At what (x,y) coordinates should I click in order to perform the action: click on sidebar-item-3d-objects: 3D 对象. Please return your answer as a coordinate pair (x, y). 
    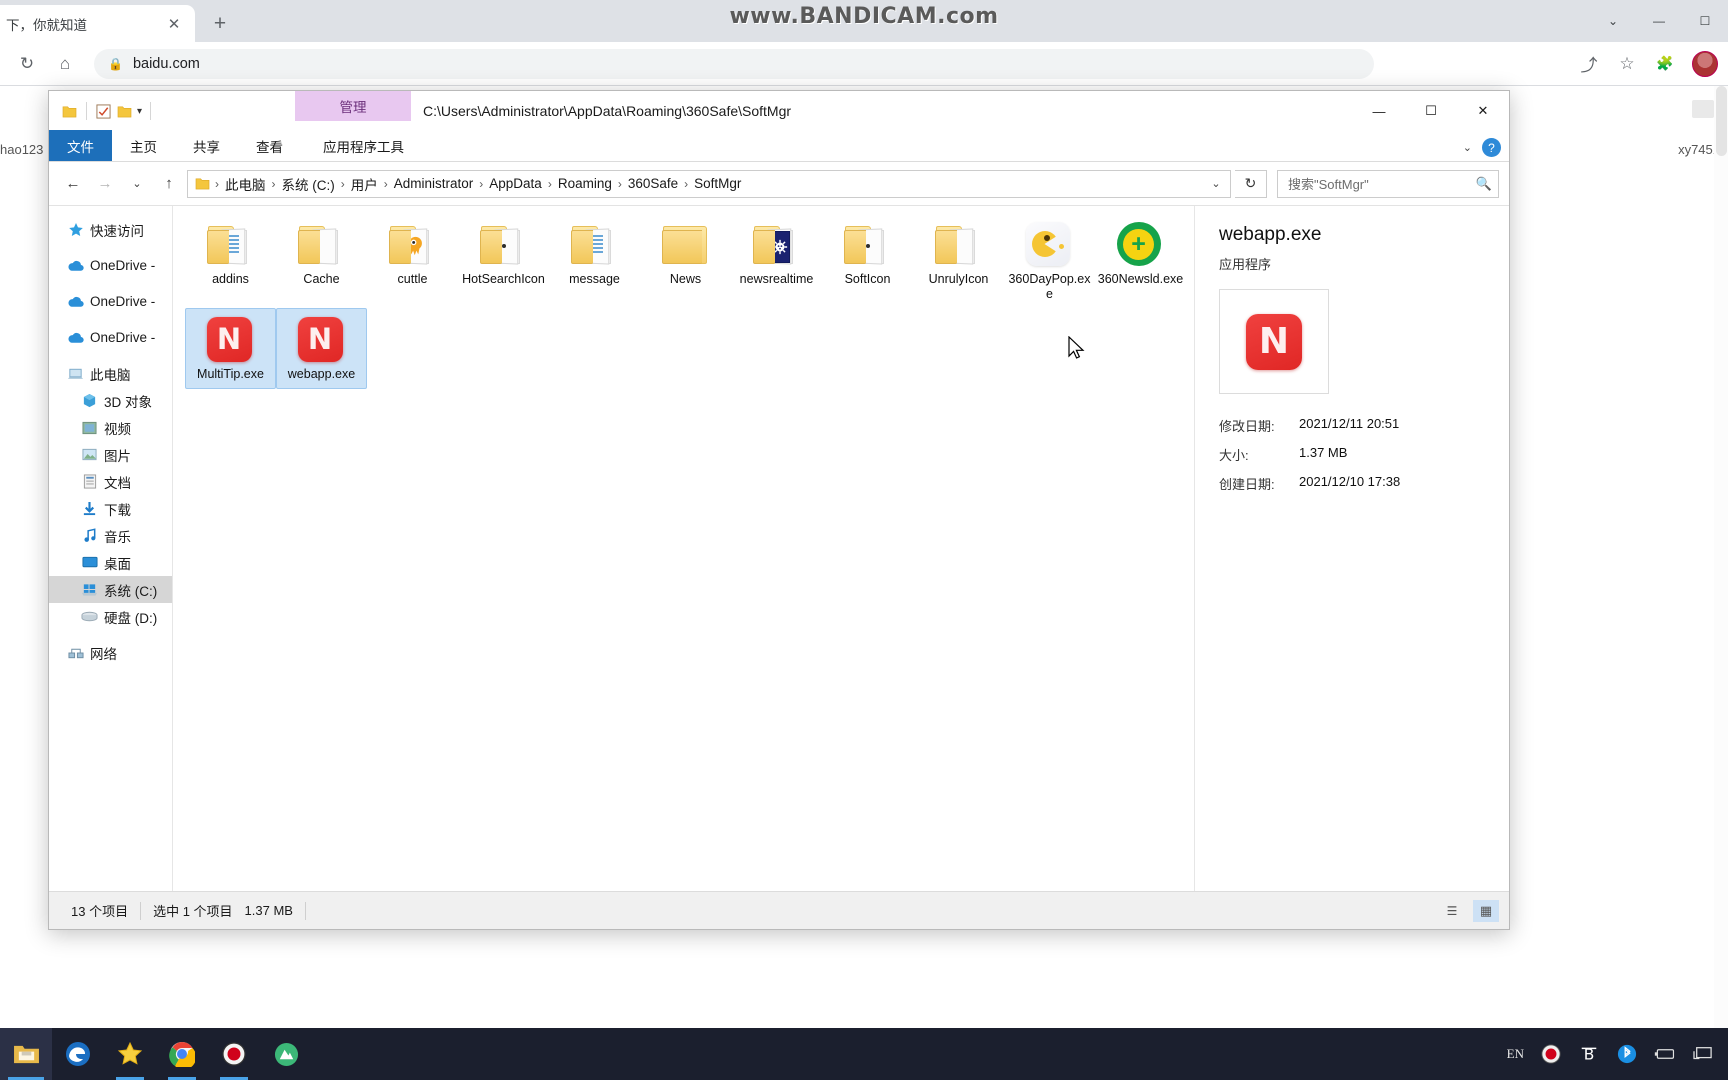
    Looking at the image, I should click on (110, 400).